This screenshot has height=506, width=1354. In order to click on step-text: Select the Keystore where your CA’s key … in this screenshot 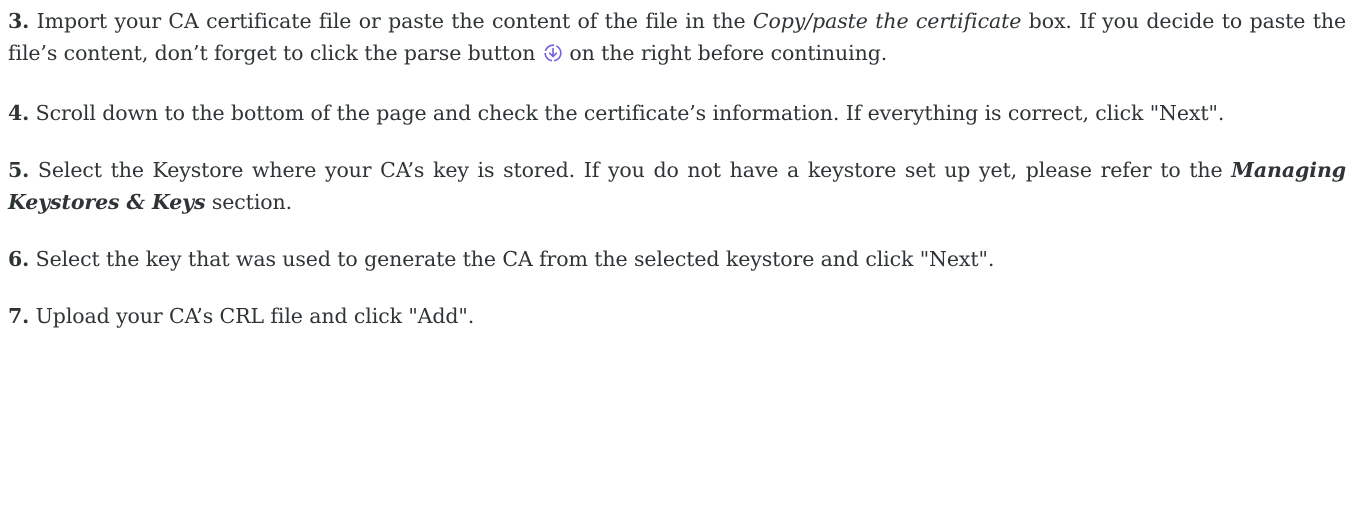, I will do `click(630, 170)`.